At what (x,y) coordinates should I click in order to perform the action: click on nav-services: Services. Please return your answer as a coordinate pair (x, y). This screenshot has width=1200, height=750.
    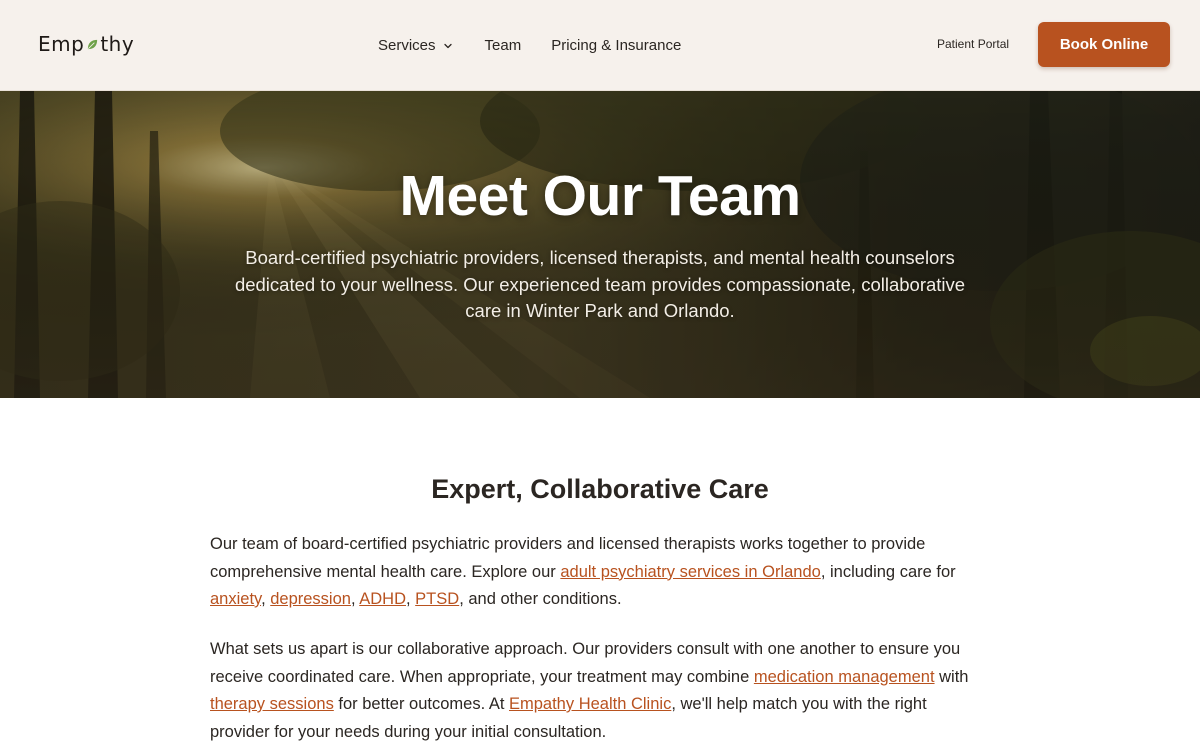
    Looking at the image, I should click on (415, 45).